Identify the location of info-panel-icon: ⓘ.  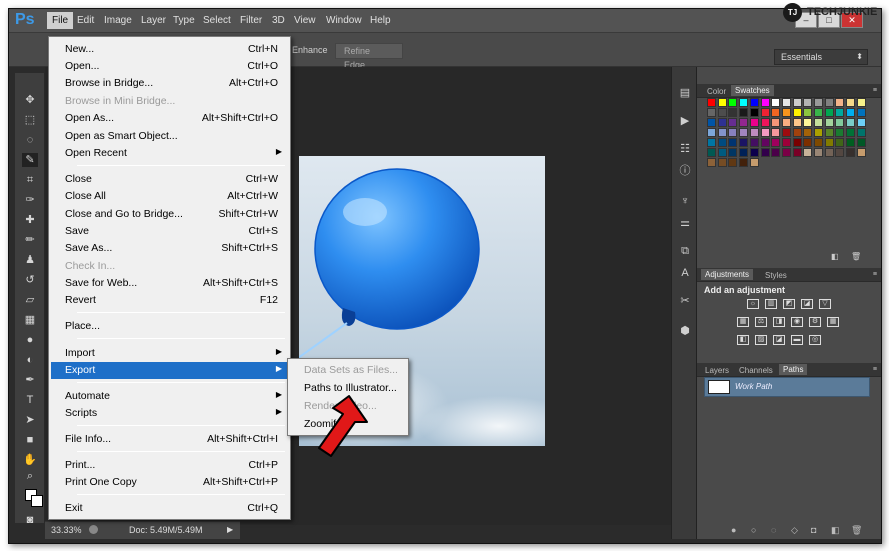
(685, 171).